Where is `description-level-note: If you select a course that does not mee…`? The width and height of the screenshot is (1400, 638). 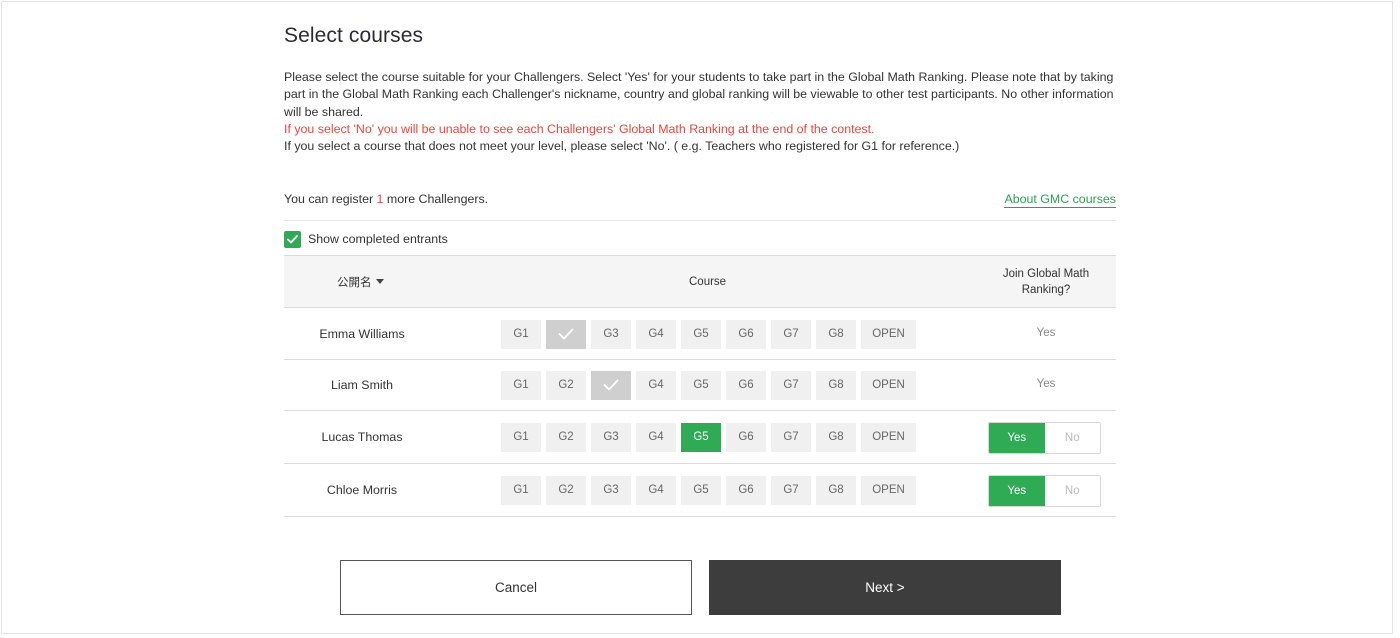 description-level-note: If you select a course that does not mee… is located at coordinates (622, 146).